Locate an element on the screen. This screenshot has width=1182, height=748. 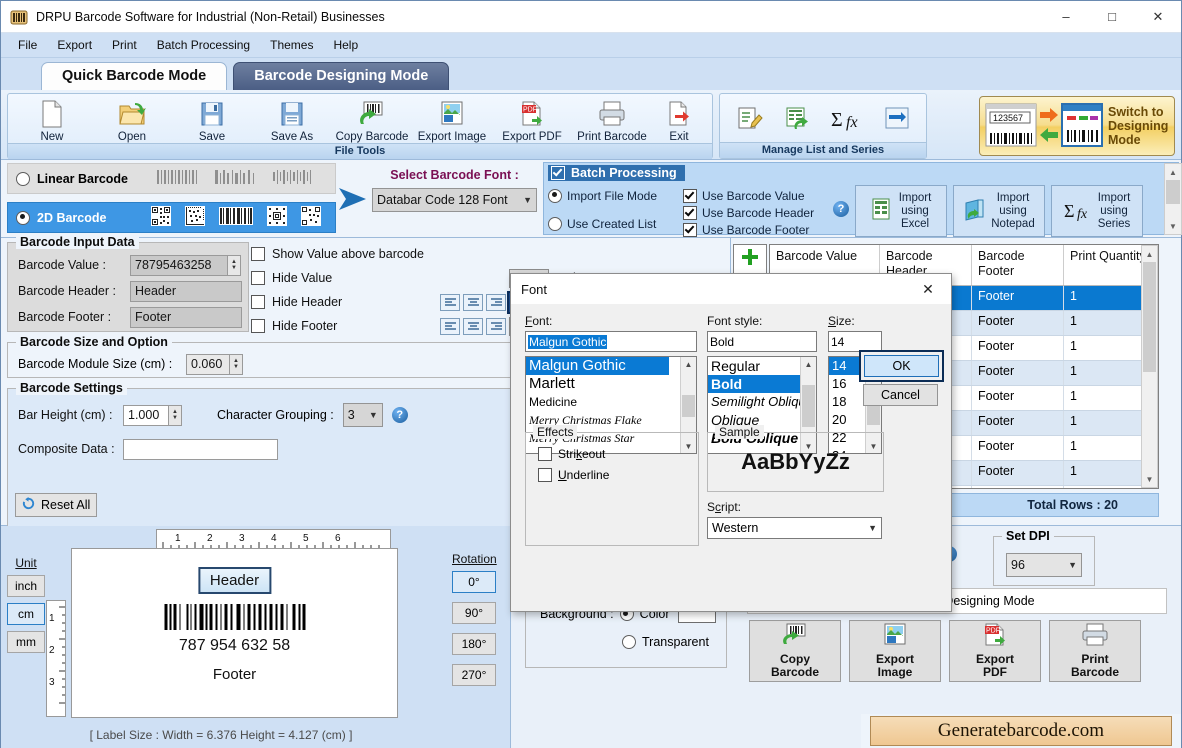
ribbon-button-open: Open is located at coordinates (132, 120).